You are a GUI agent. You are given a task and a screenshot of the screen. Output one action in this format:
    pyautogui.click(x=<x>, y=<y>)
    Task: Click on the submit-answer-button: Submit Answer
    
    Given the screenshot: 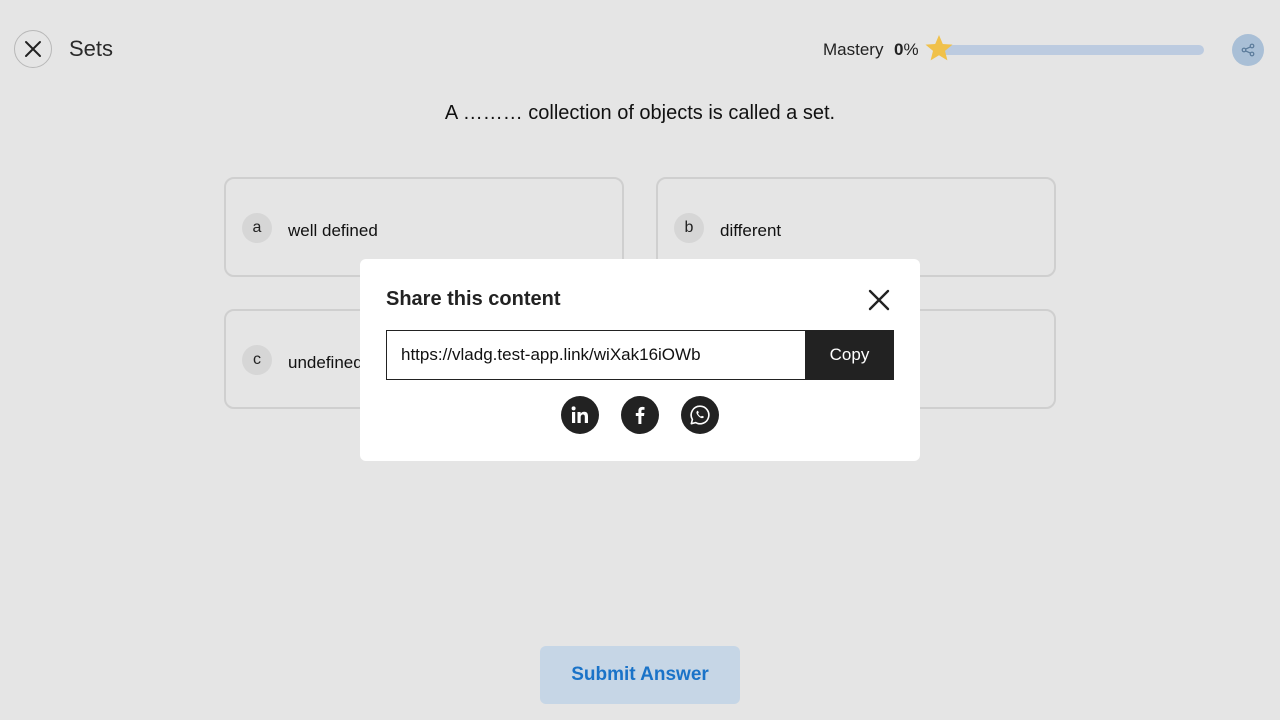 What is the action you would take?
    pyautogui.click(x=640, y=675)
    